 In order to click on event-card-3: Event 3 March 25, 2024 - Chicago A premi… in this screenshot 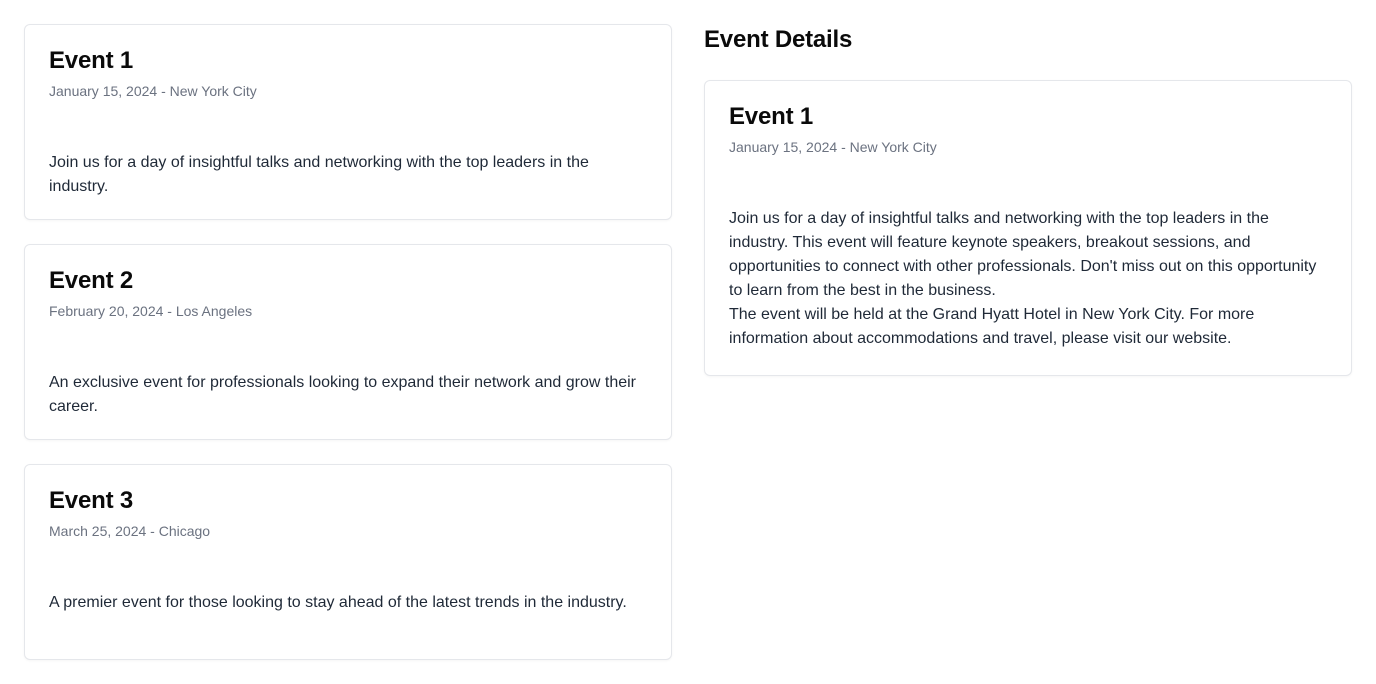, I will do `click(348, 562)`.